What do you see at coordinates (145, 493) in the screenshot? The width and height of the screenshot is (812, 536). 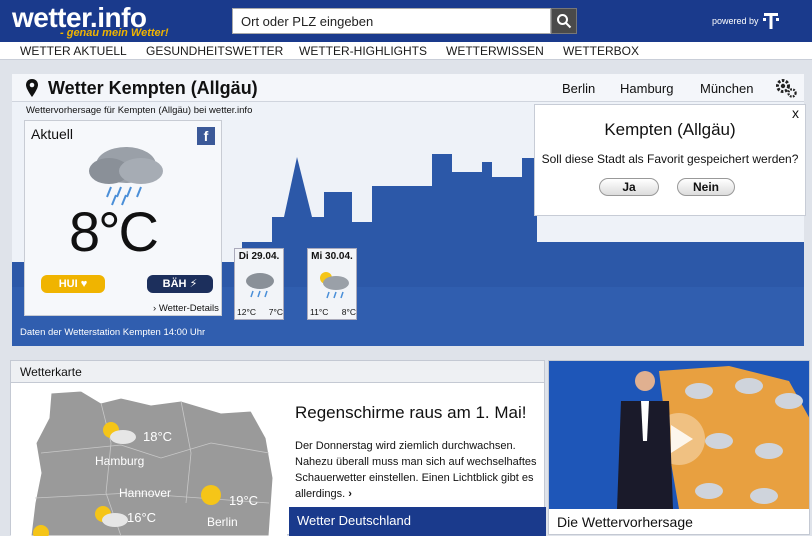 I see `map-city: Hannover` at bounding box center [145, 493].